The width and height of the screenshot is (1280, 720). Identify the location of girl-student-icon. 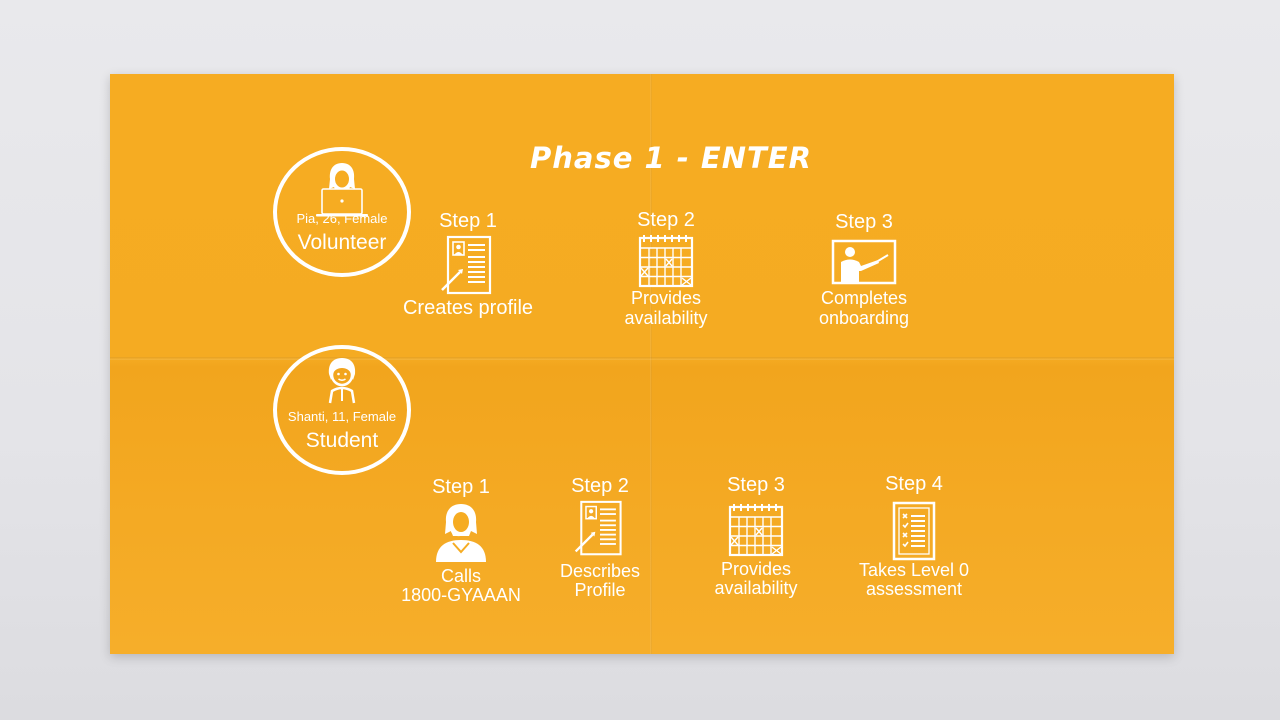
(342, 381).